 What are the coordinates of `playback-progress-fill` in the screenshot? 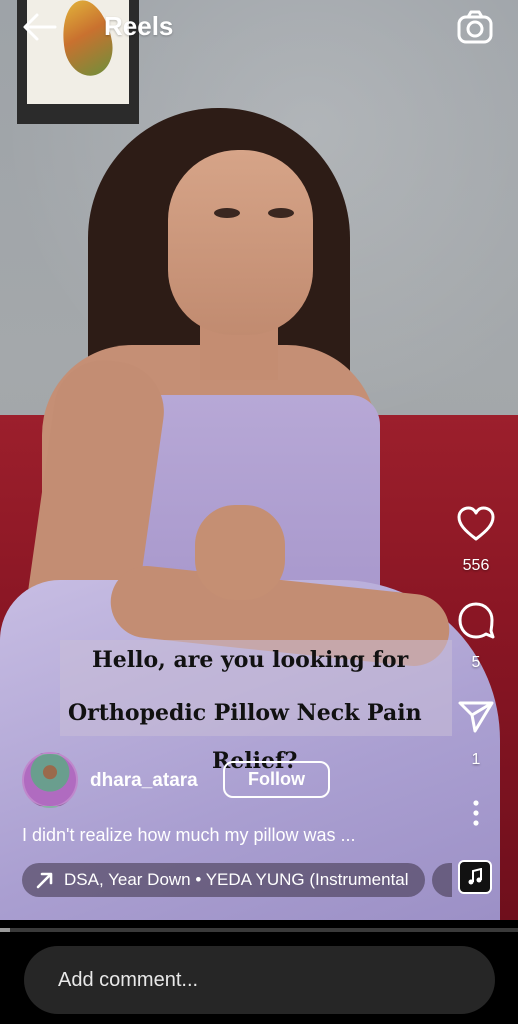 It's located at (5, 930).